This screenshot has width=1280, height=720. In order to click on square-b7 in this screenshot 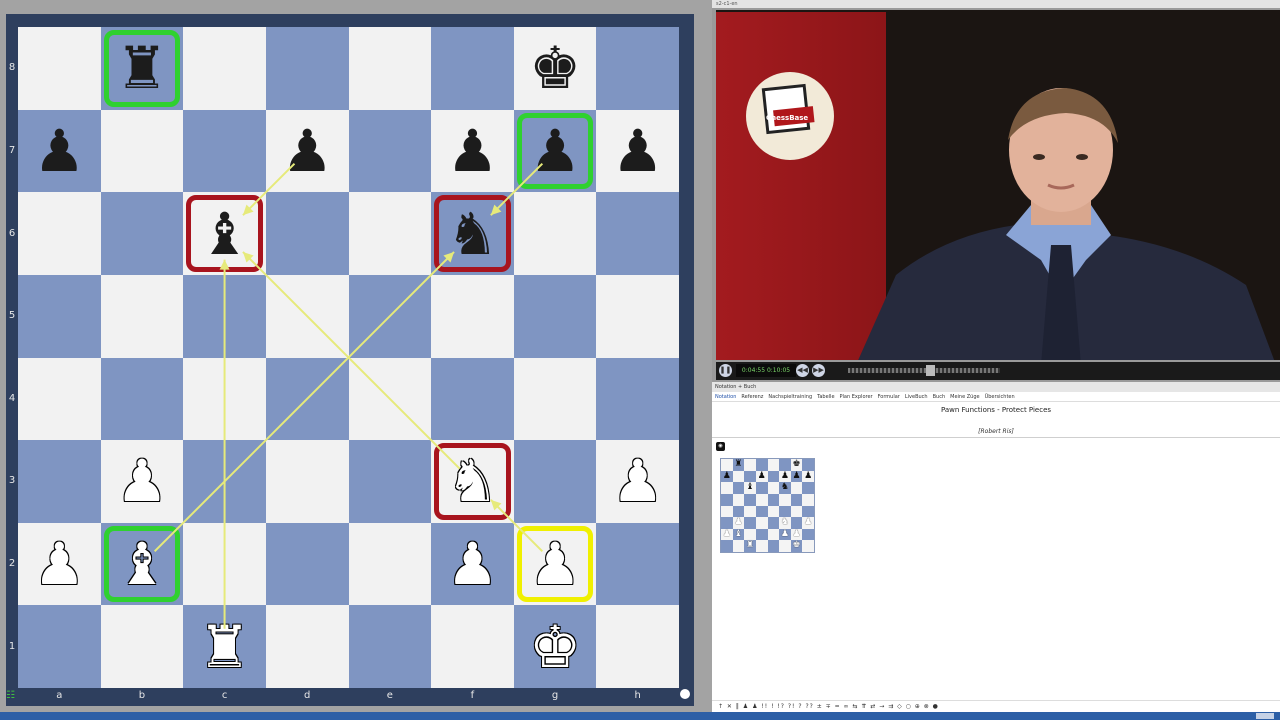, I will do `click(142, 151)`.